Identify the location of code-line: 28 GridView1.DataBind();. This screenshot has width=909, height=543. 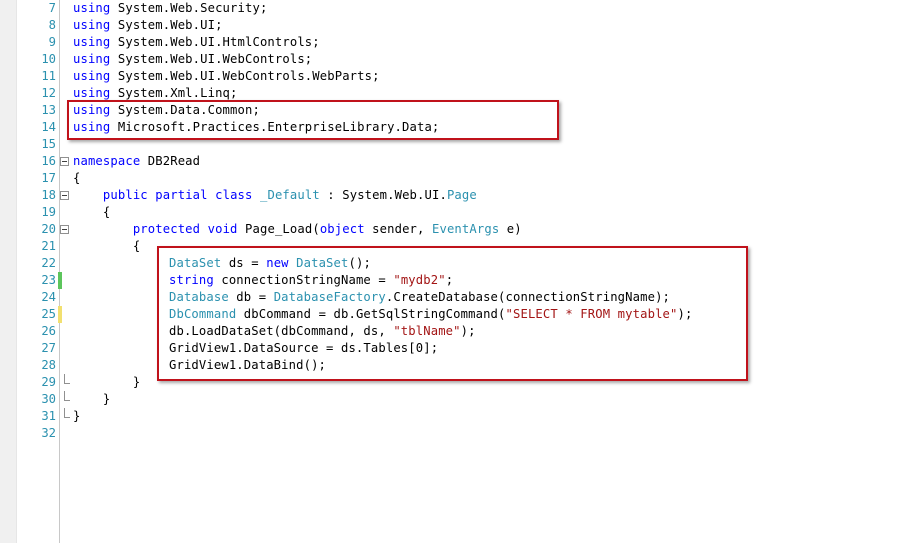
(454, 365).